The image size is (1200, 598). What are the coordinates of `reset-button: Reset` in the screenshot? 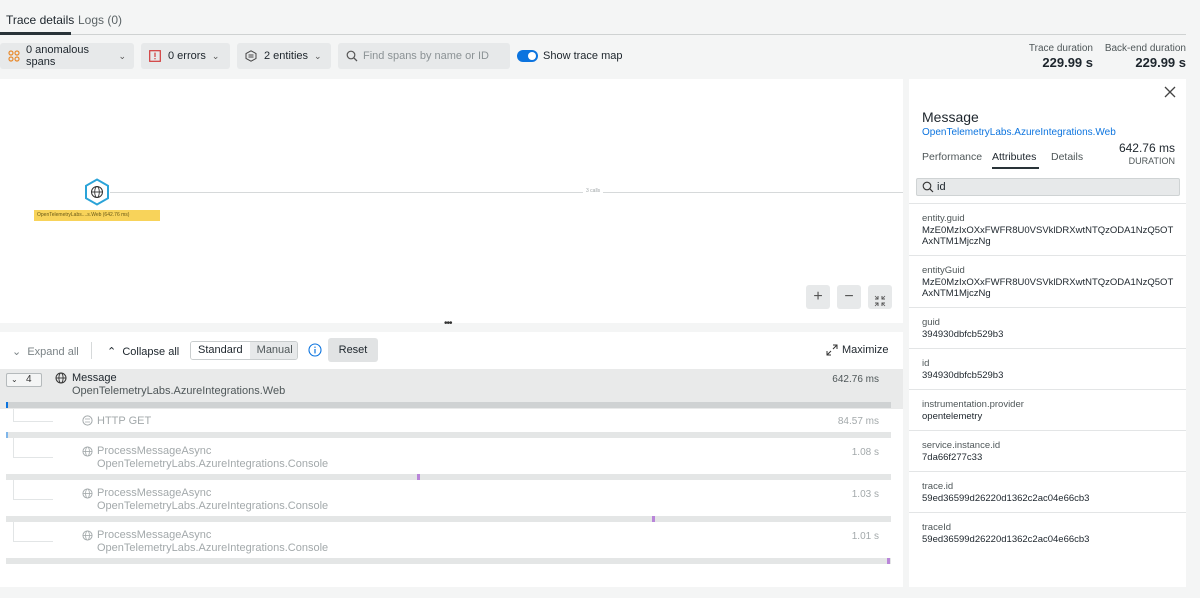 It's located at (353, 350).